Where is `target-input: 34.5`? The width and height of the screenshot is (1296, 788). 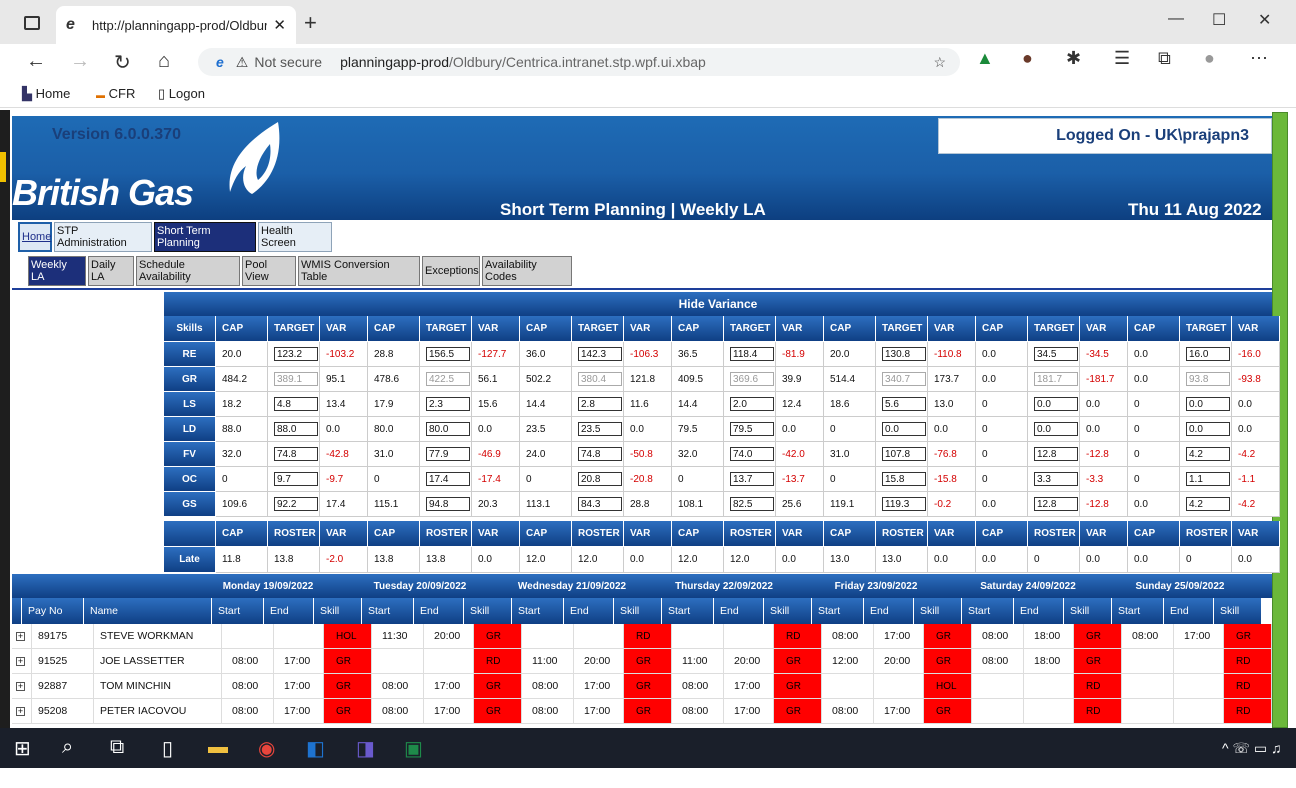 target-input: 34.5 is located at coordinates (1056, 354).